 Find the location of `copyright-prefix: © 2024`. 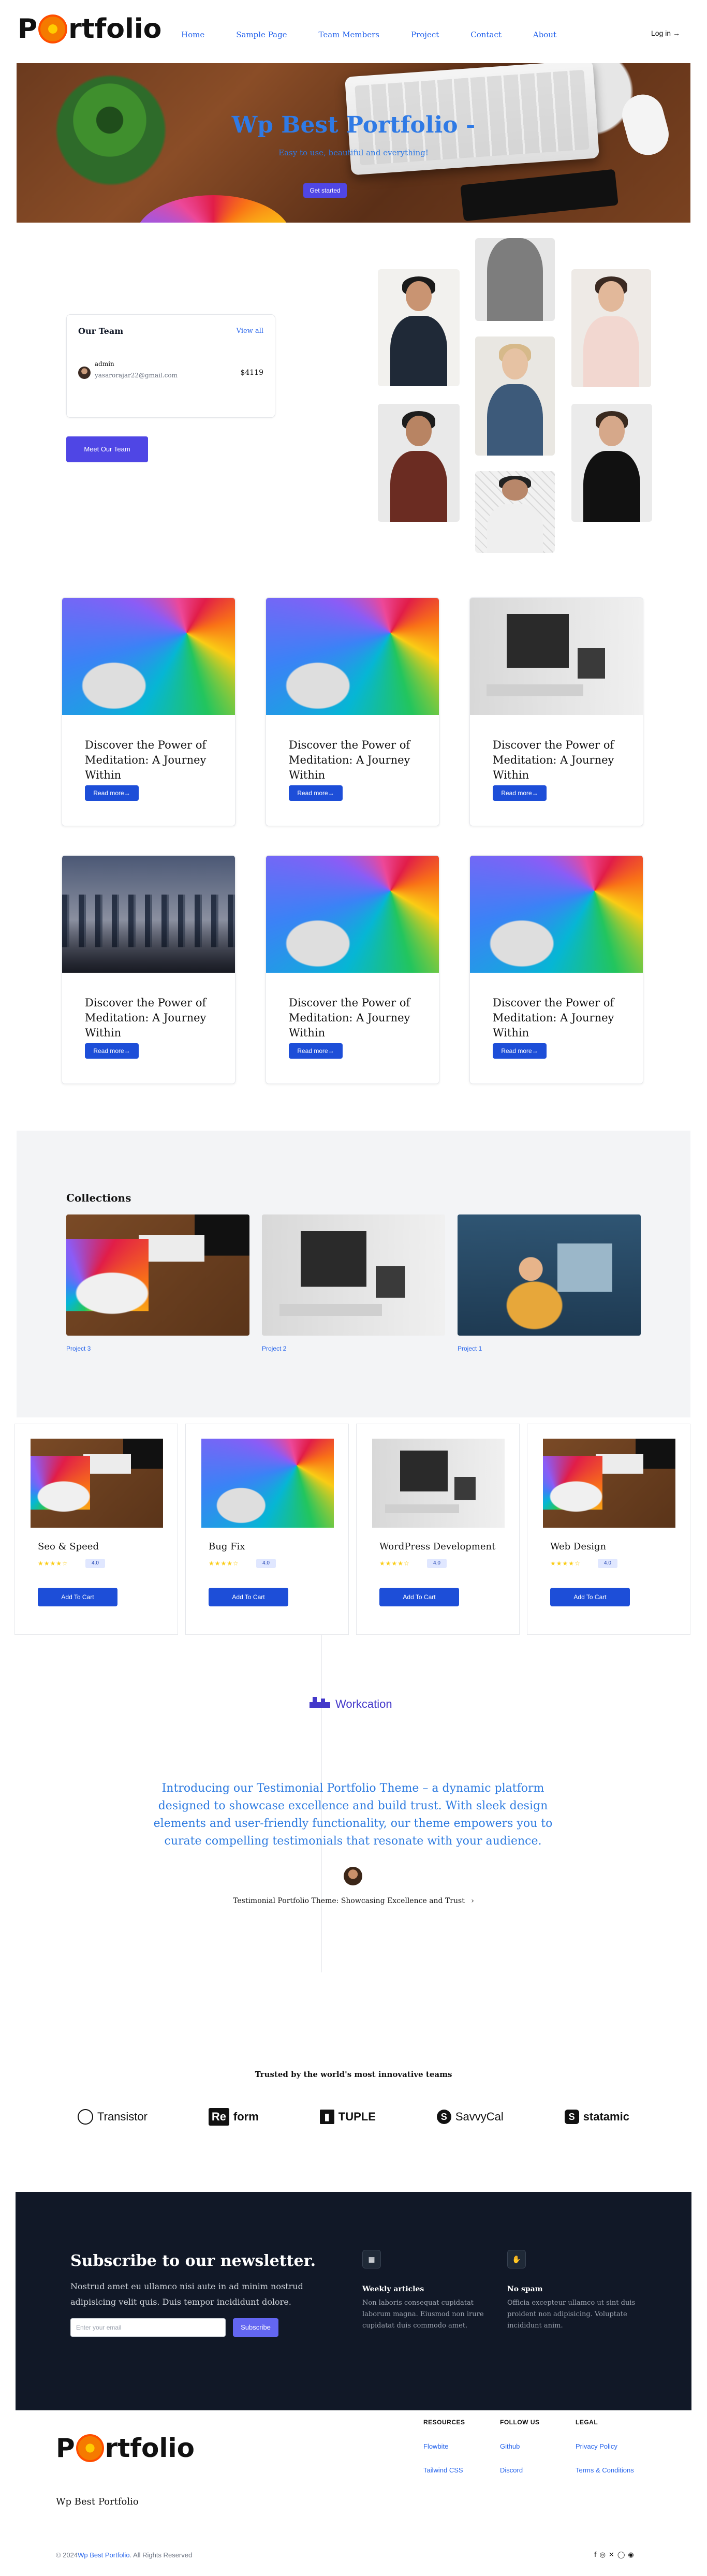

copyright-prefix: © 2024 is located at coordinates (67, 2555).